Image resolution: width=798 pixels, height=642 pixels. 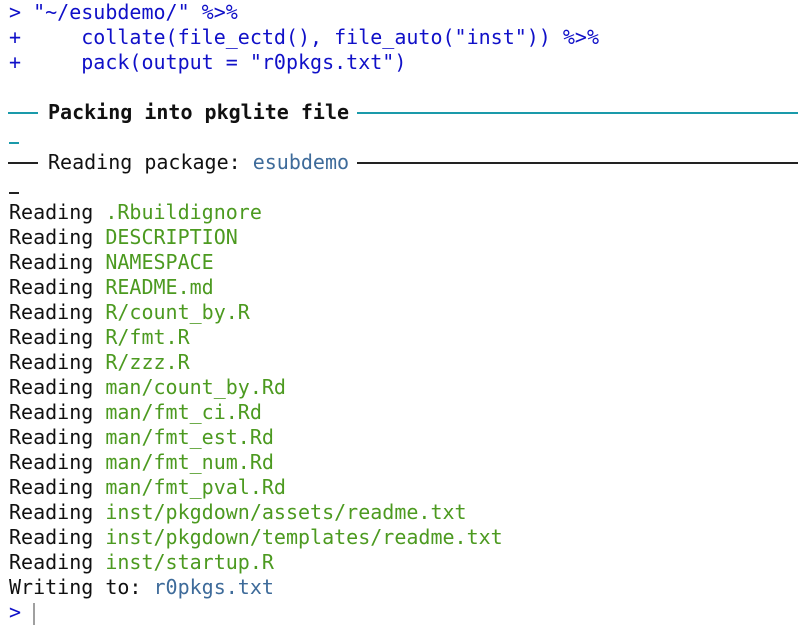 I want to click on output-file-name: r0pkgs.txt, so click(x=213, y=587).